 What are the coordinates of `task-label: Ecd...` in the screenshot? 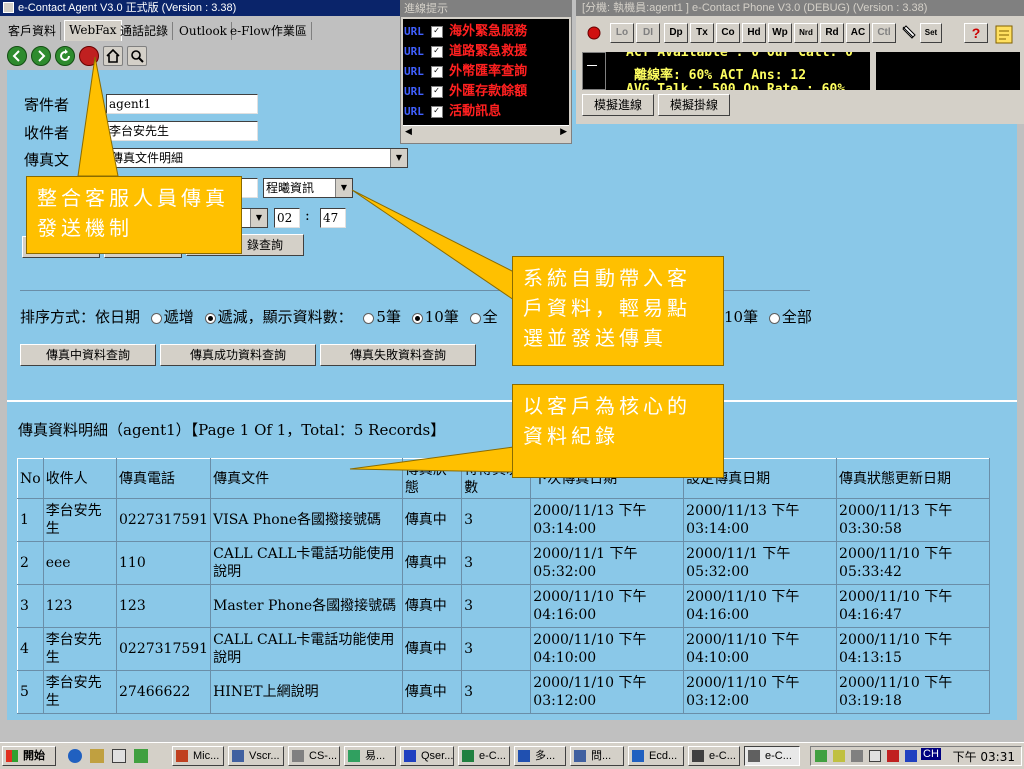 It's located at (663, 756).